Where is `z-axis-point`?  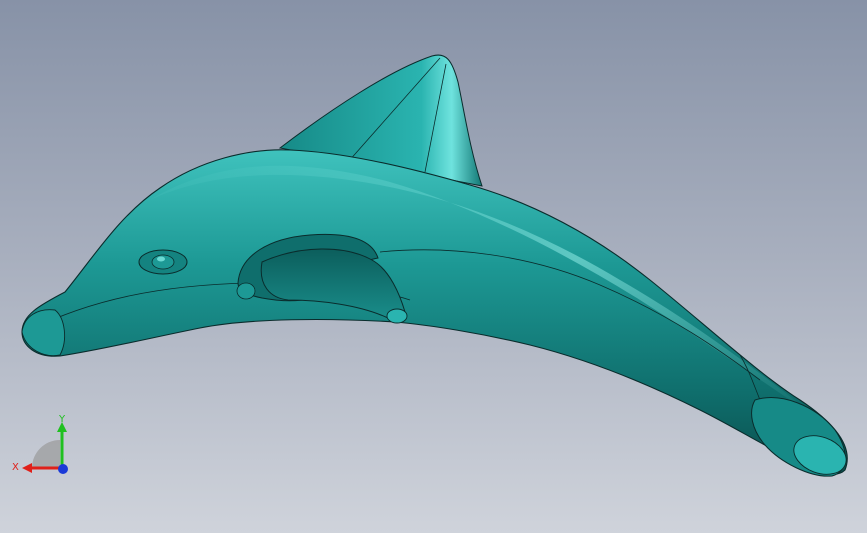 z-axis-point is located at coordinates (63, 469).